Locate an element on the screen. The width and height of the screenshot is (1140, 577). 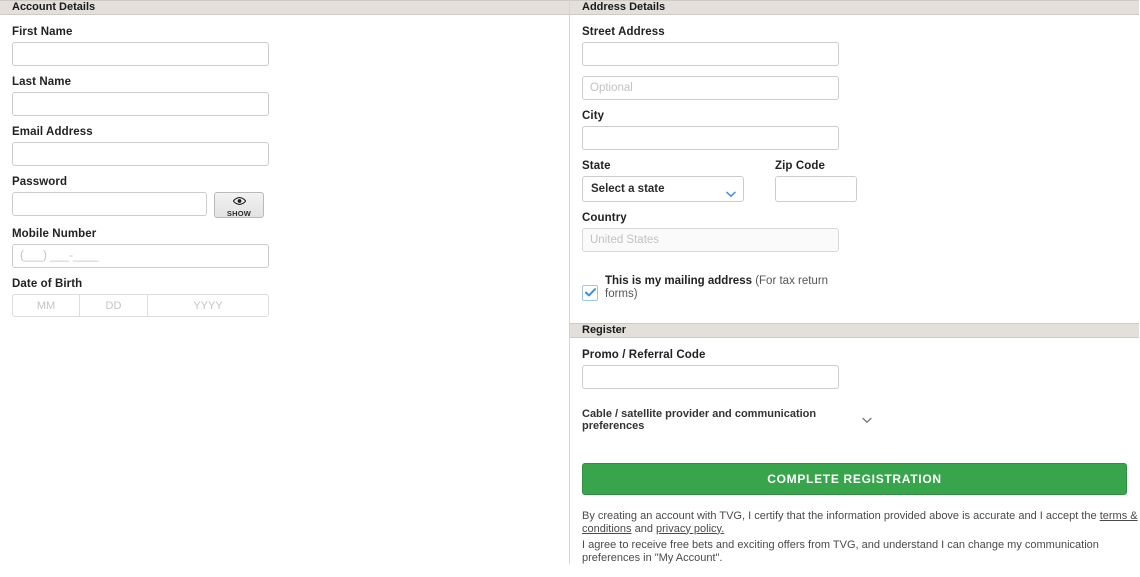
zip-code-input is located at coordinates (816, 189).